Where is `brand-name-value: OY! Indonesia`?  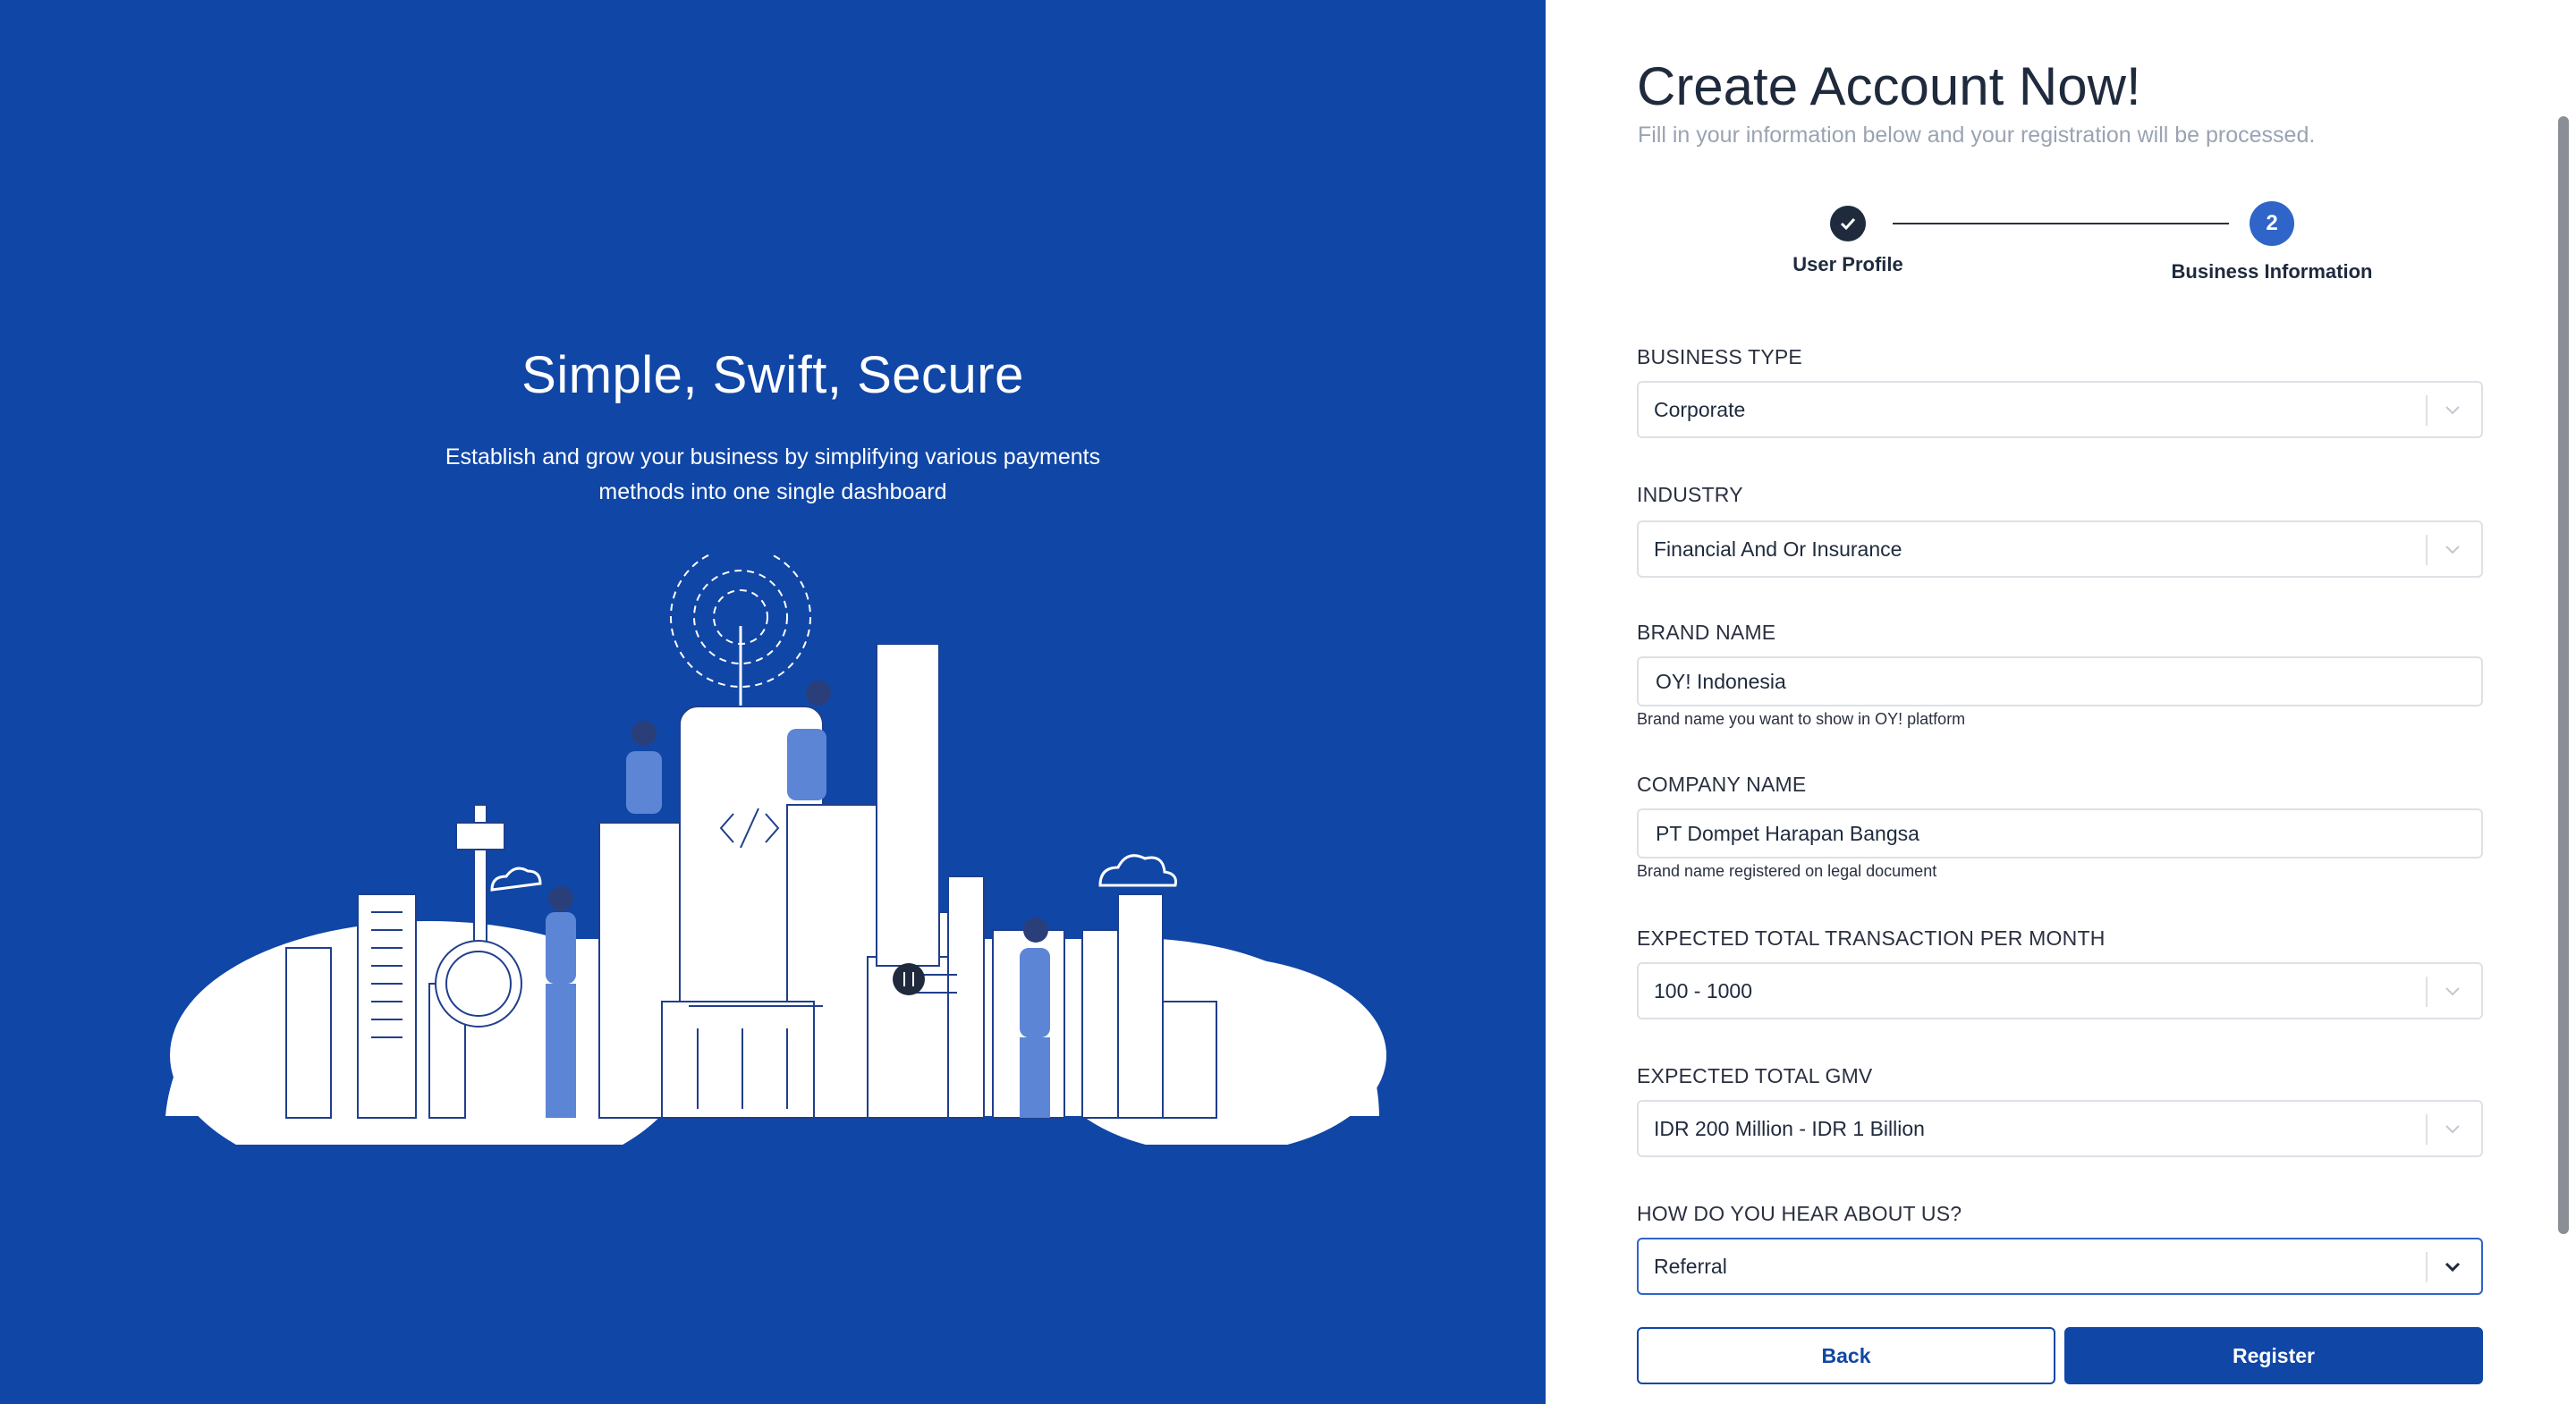
brand-name-value: OY! Indonesia is located at coordinates (1721, 681).